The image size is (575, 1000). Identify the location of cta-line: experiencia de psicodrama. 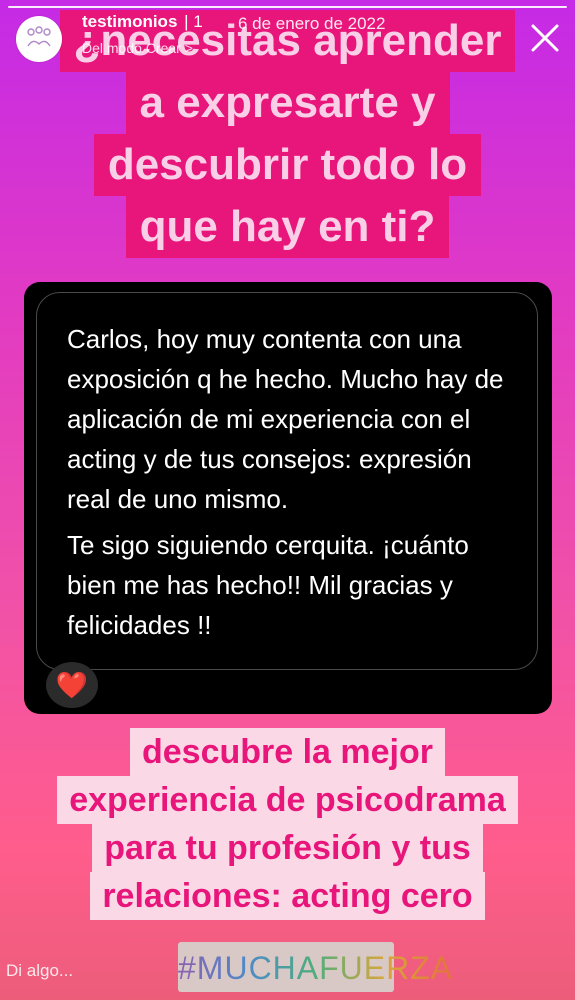
(287, 800).